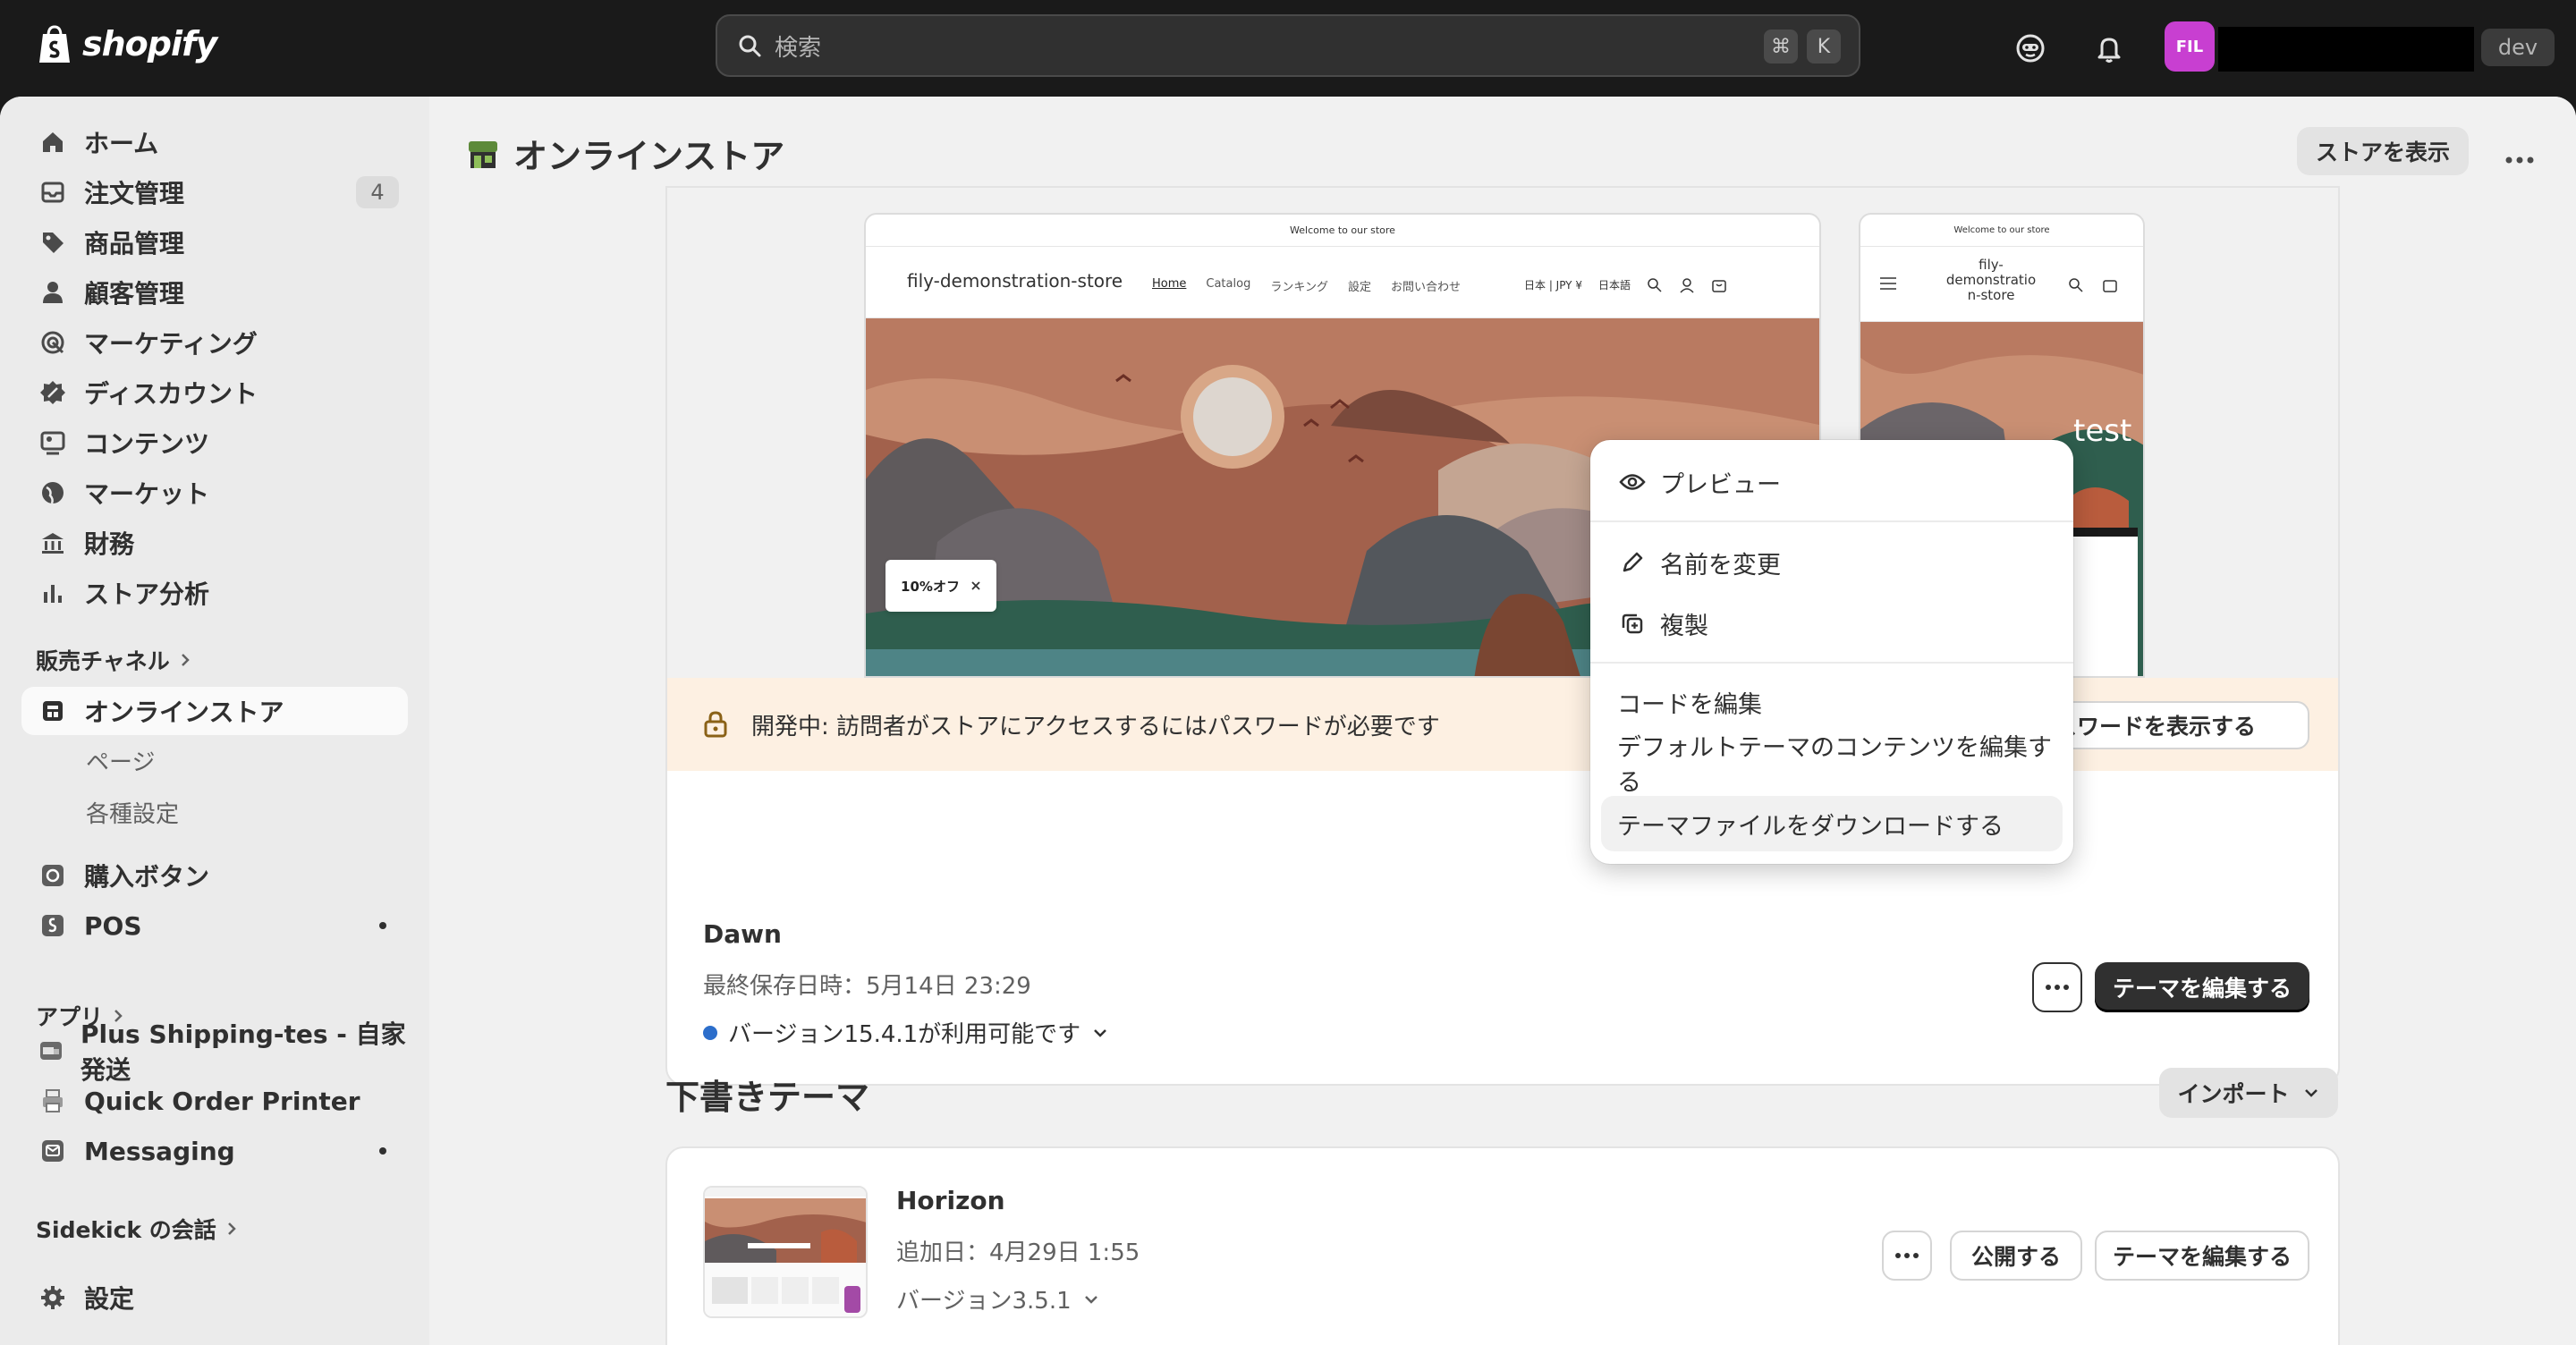  I want to click on sidekick-icon, so click(2030, 48).